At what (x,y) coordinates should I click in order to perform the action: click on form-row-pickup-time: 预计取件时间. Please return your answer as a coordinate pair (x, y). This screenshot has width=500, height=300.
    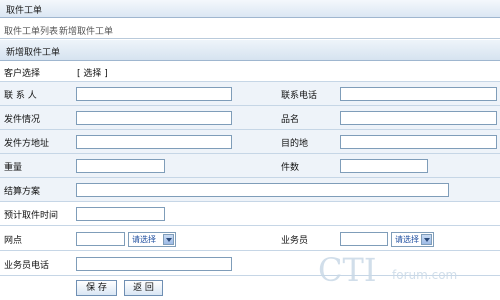
    Looking at the image, I should click on (250, 214).